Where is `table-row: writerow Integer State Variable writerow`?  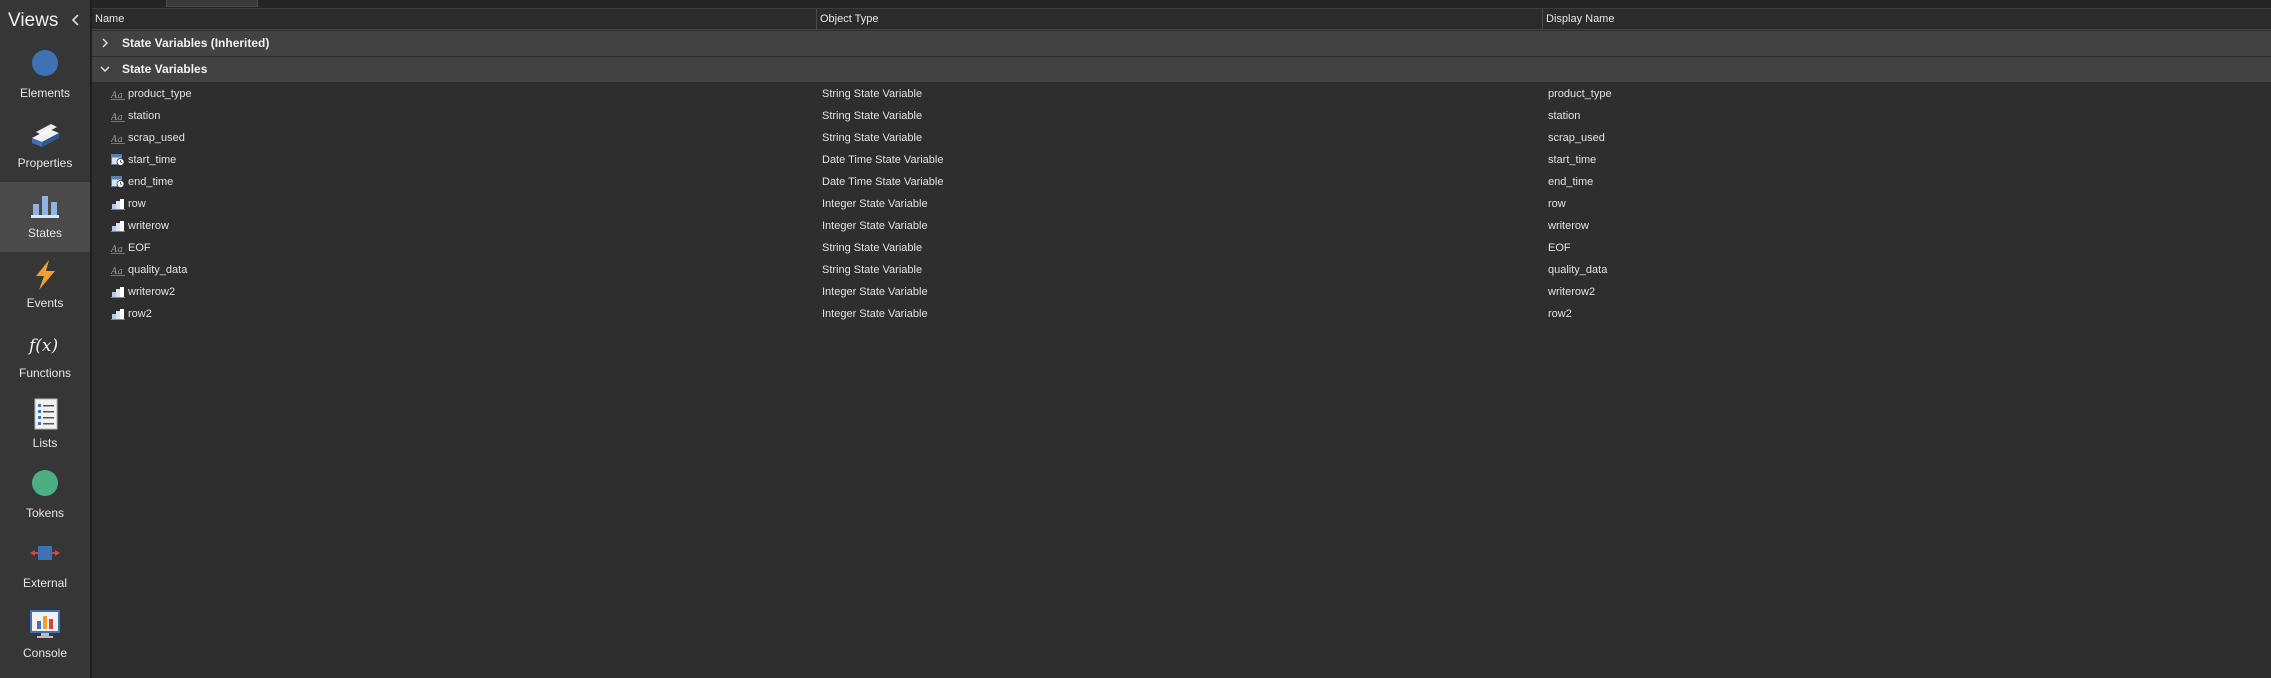 table-row: writerow Integer State Variable writerow is located at coordinates (1181, 226).